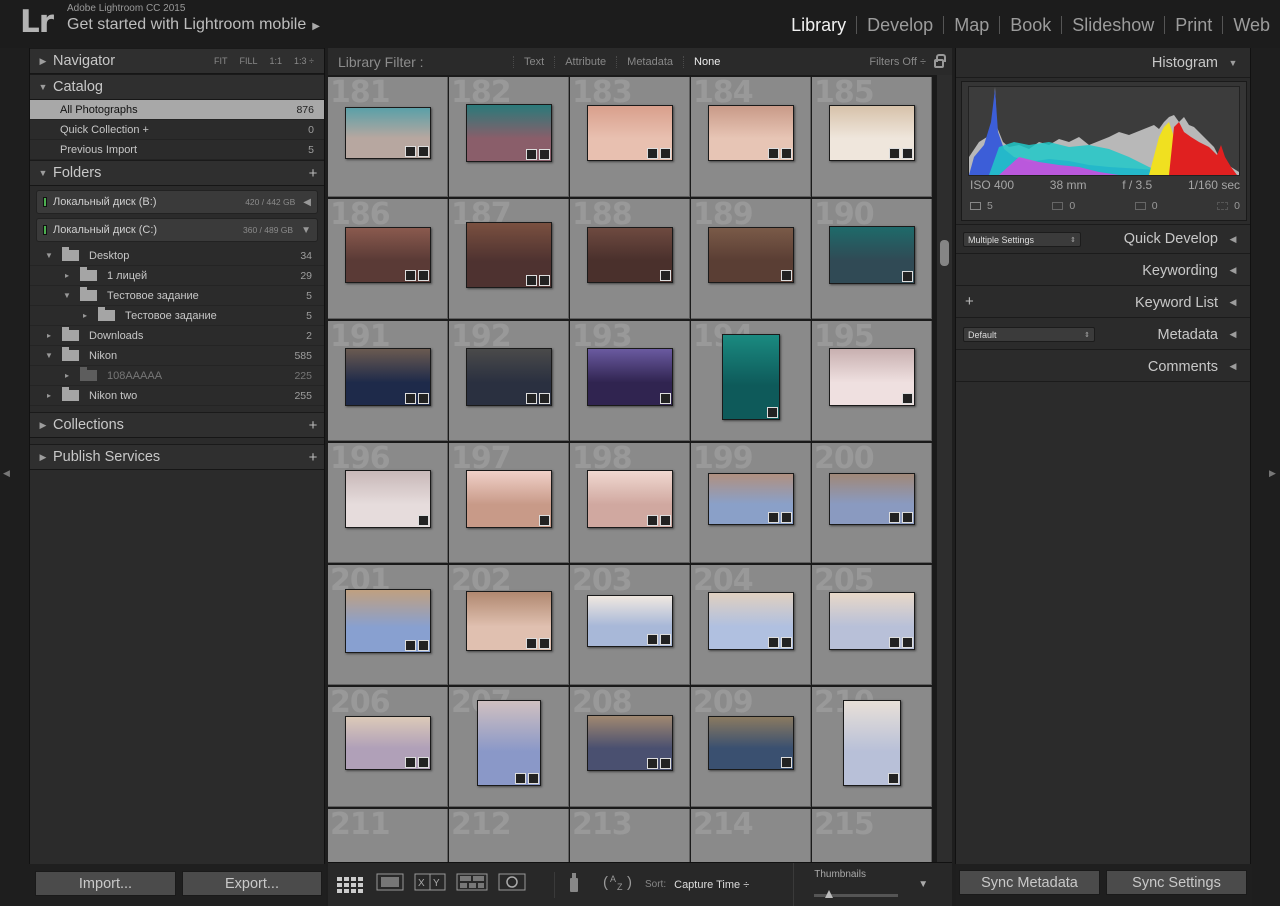  I want to click on navigator-header: ▶ Navigator FIT FILL 1:1 1:3 ÷, so click(177, 61).